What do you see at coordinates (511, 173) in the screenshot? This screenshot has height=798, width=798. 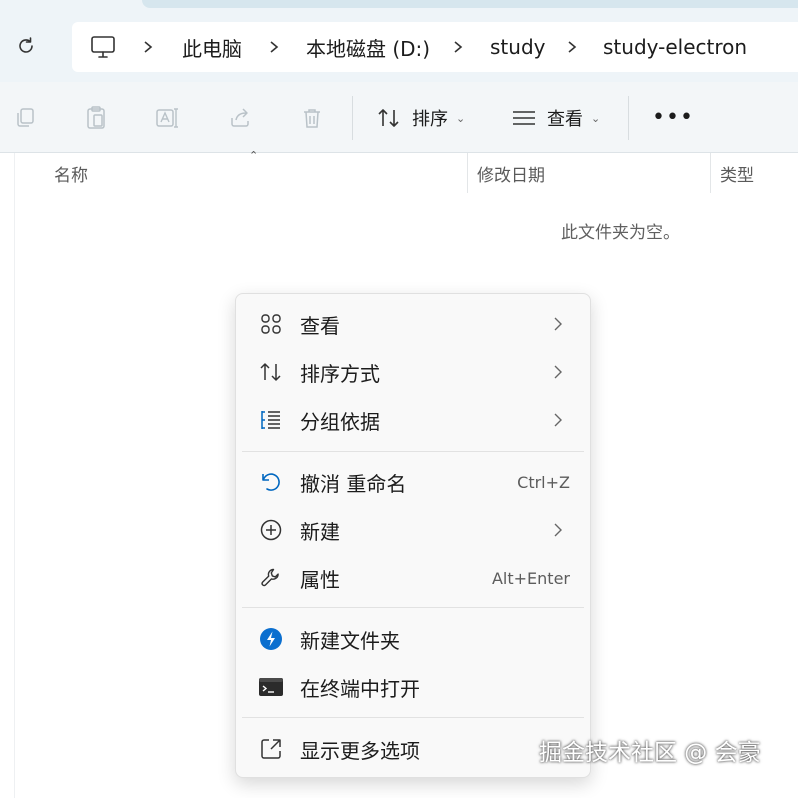 I see `column-header-modified: 修改日期` at bounding box center [511, 173].